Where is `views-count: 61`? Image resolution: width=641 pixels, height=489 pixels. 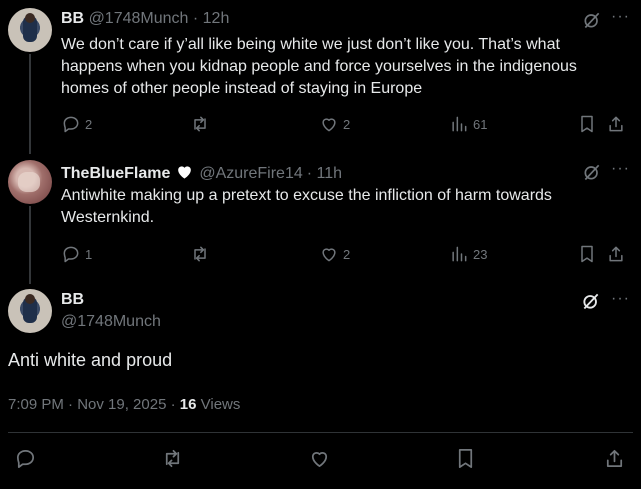 views-count: 61 is located at coordinates (480, 124).